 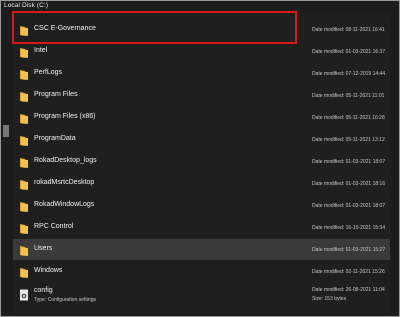 What do you see at coordinates (64, 182) in the screenshot?
I see `item-name: rokadMsrtcDesktop` at bounding box center [64, 182].